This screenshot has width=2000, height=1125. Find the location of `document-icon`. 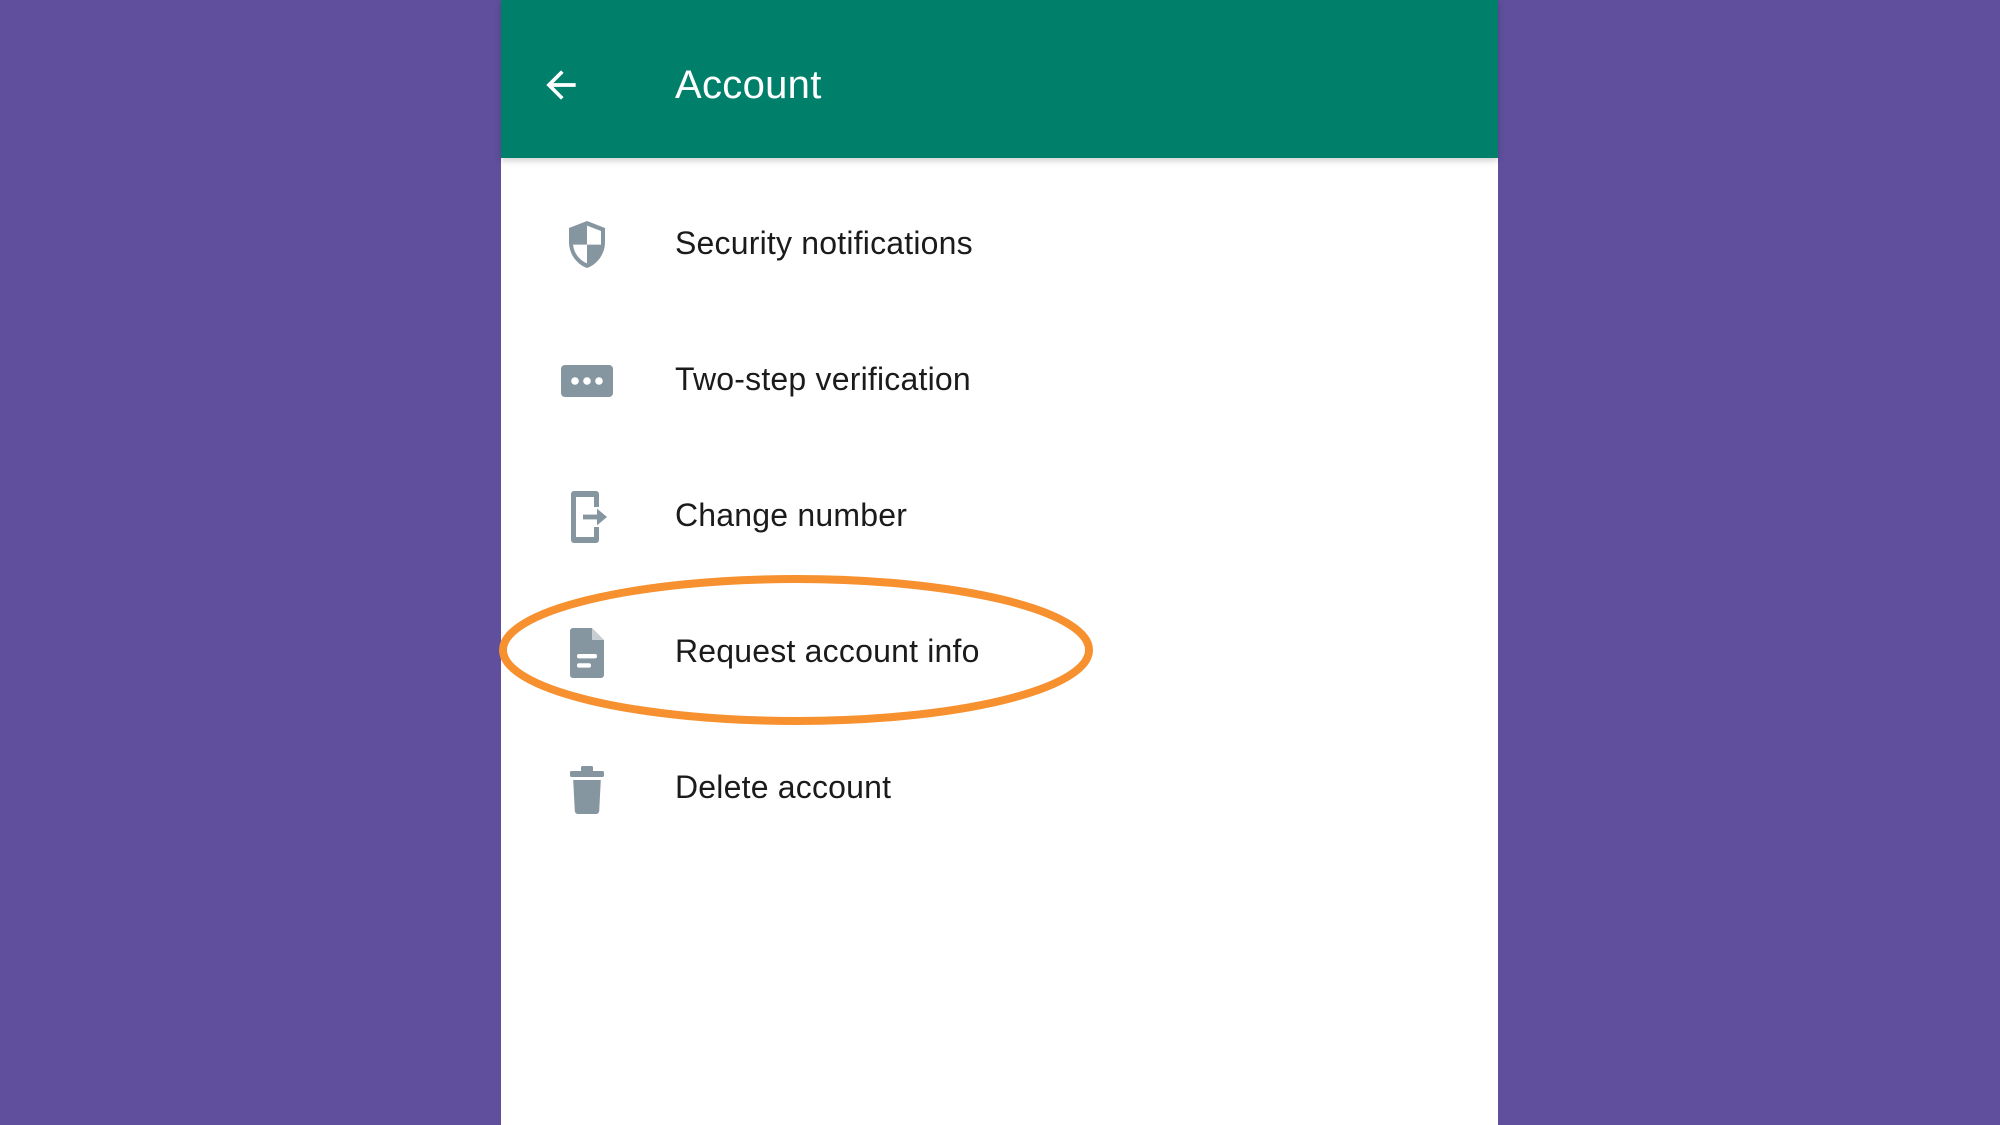

document-icon is located at coordinates (587, 653).